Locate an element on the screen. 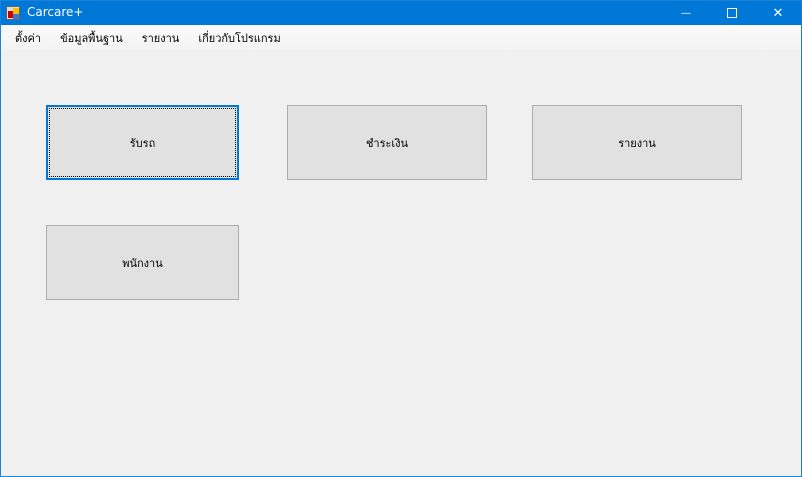 The height and width of the screenshot is (477, 802). receive-car-button: รับรถ is located at coordinates (142, 142).